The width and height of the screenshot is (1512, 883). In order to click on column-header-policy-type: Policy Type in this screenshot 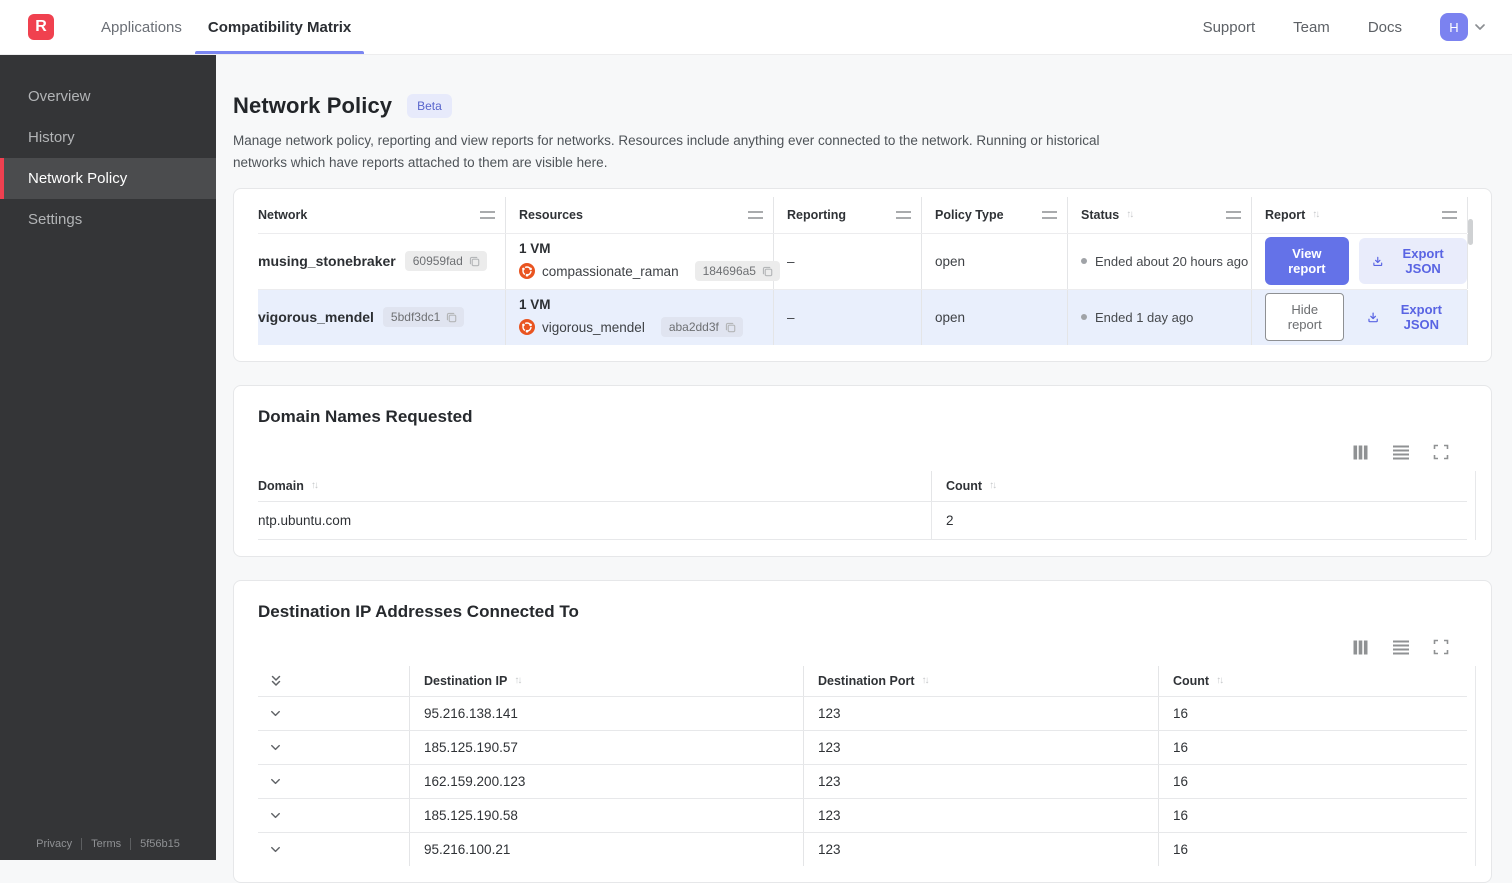, I will do `click(995, 215)`.